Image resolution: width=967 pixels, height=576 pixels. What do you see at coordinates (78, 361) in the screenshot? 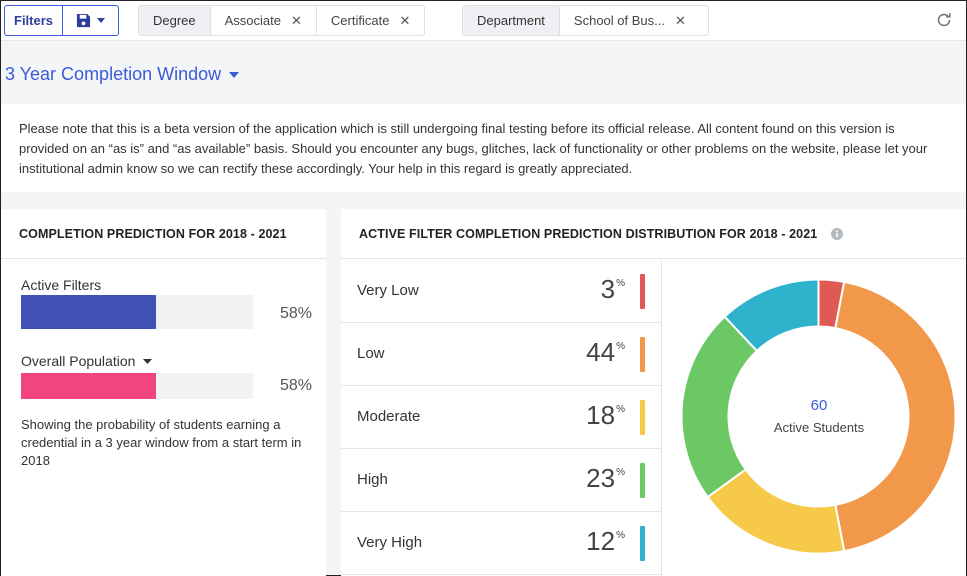
I see `population-label: Overall Population` at bounding box center [78, 361].